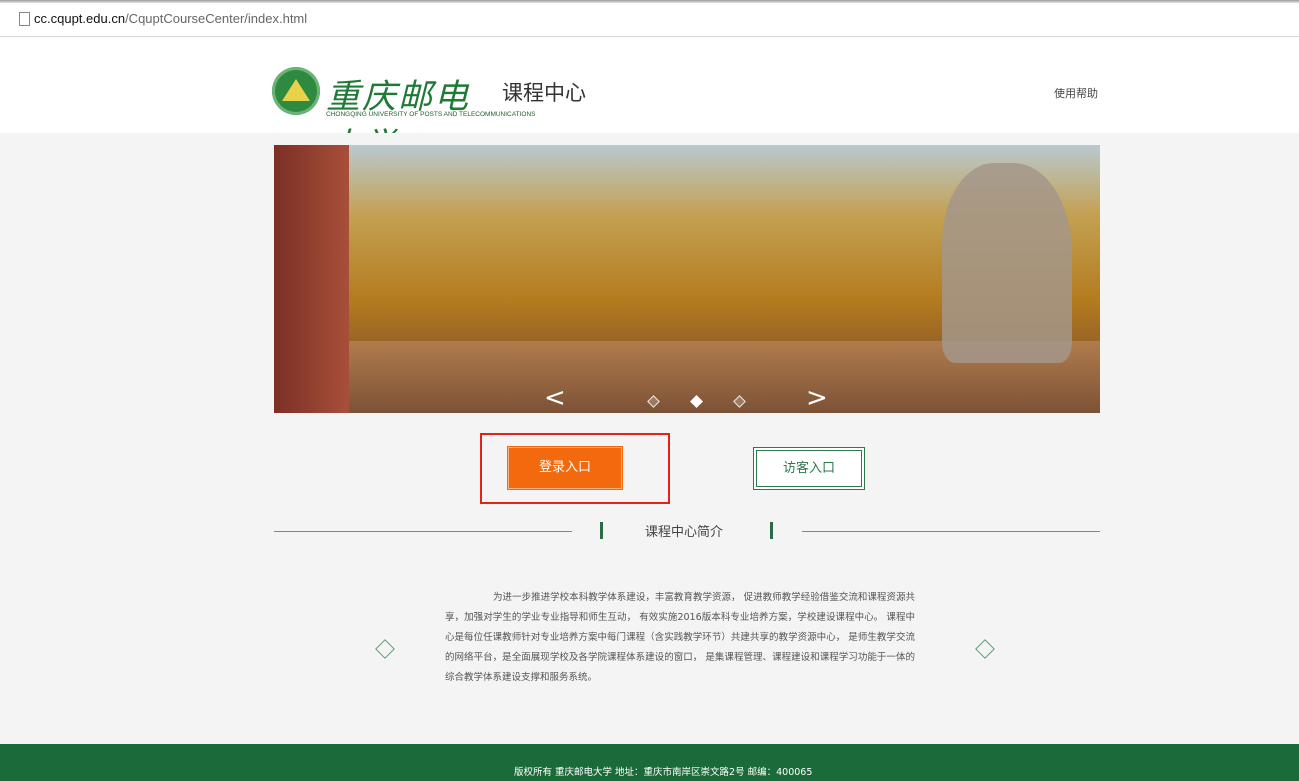 The width and height of the screenshot is (1299, 781). I want to click on url-path: /CquptCourseCenter/index.html, so click(216, 18).